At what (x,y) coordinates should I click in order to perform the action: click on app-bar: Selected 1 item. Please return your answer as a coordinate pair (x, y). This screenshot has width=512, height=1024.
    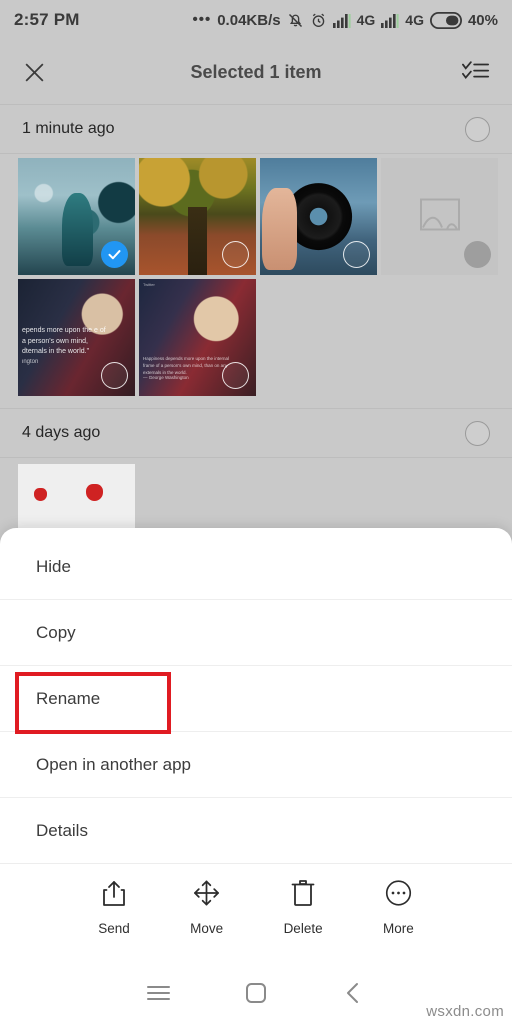
    Looking at the image, I should click on (256, 72).